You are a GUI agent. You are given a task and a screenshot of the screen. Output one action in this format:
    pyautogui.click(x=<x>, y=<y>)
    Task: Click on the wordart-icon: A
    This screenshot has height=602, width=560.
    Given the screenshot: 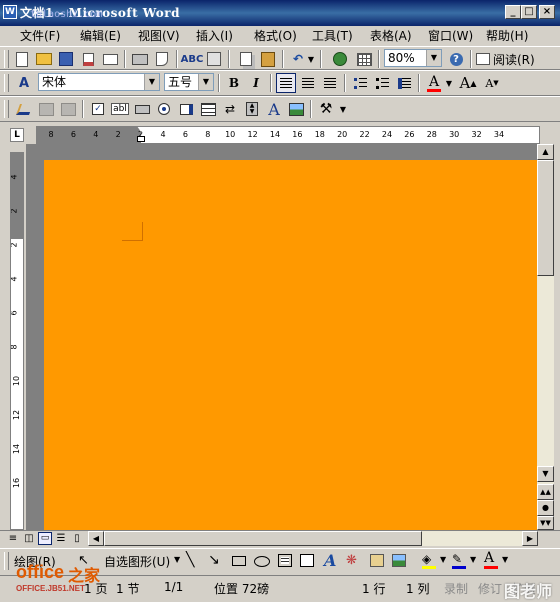 What is the action you would take?
    pyautogui.click(x=330, y=560)
    